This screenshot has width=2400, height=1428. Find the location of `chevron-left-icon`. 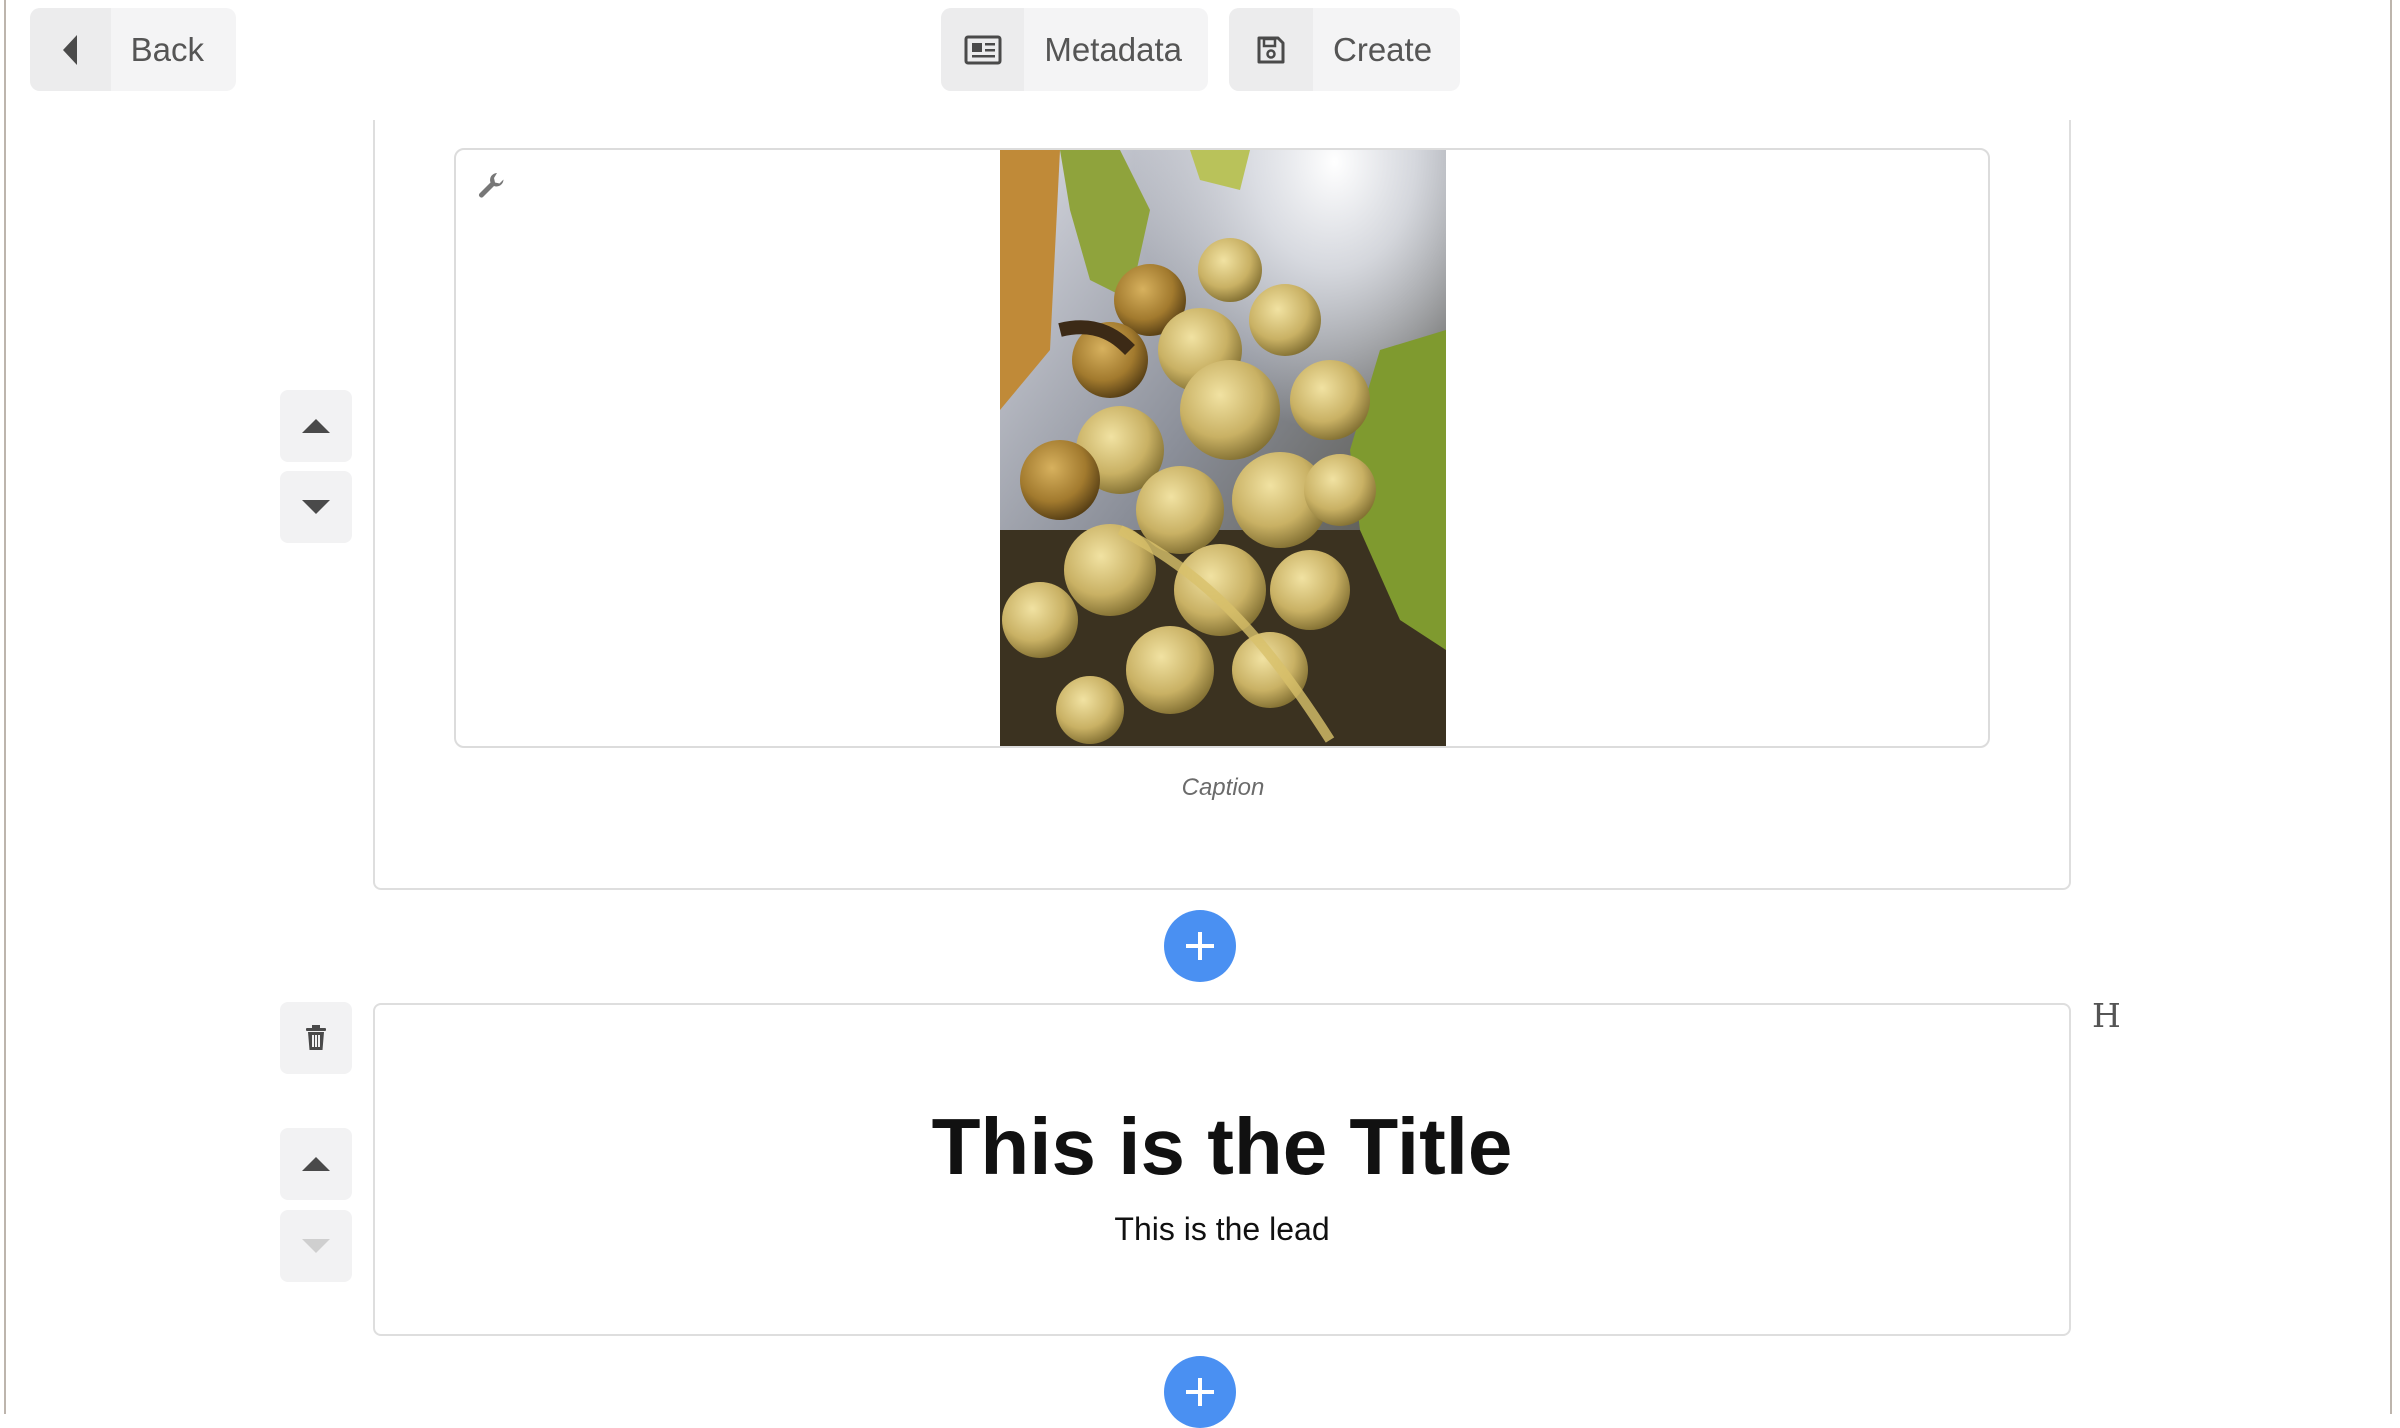

chevron-left-icon is located at coordinates (70, 49).